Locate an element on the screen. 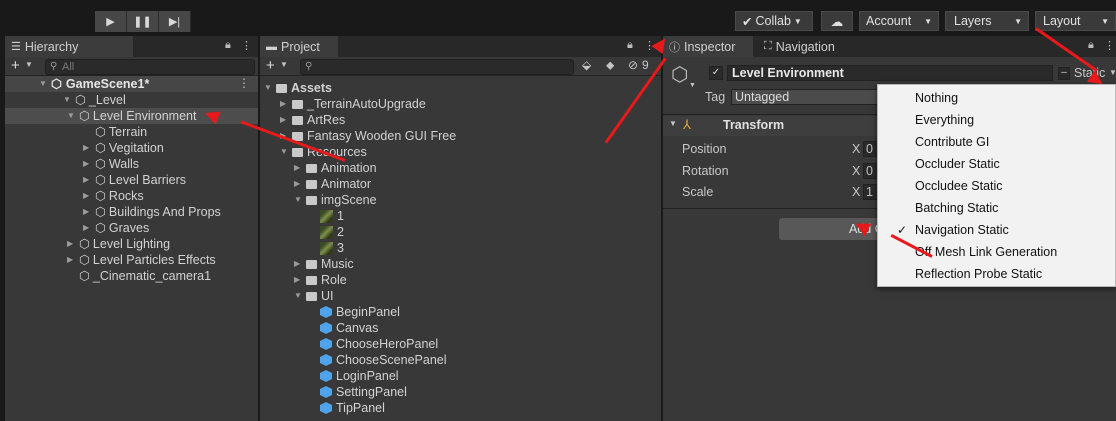  collapse-arrow-icon: ▼ is located at coordinates (673, 123).